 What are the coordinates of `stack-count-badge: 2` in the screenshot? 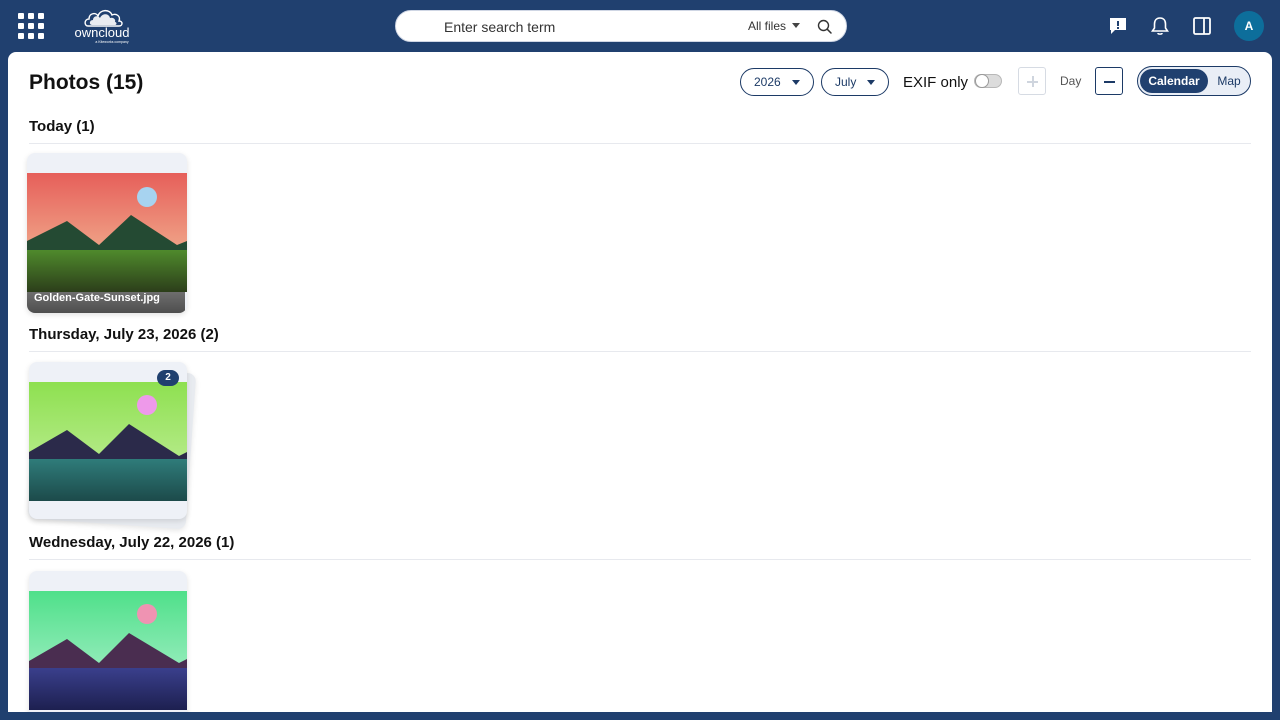 It's located at (168, 378).